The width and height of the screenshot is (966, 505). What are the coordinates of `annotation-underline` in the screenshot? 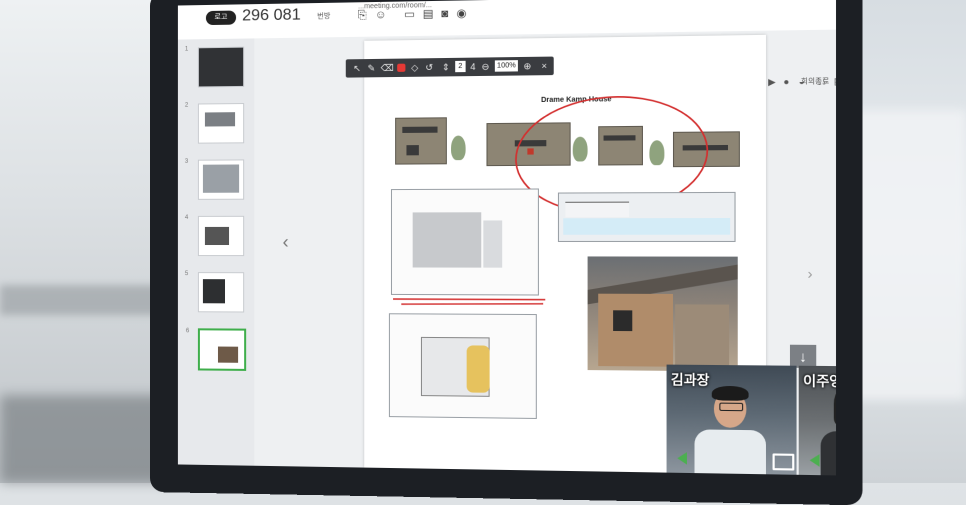 It's located at (469, 301).